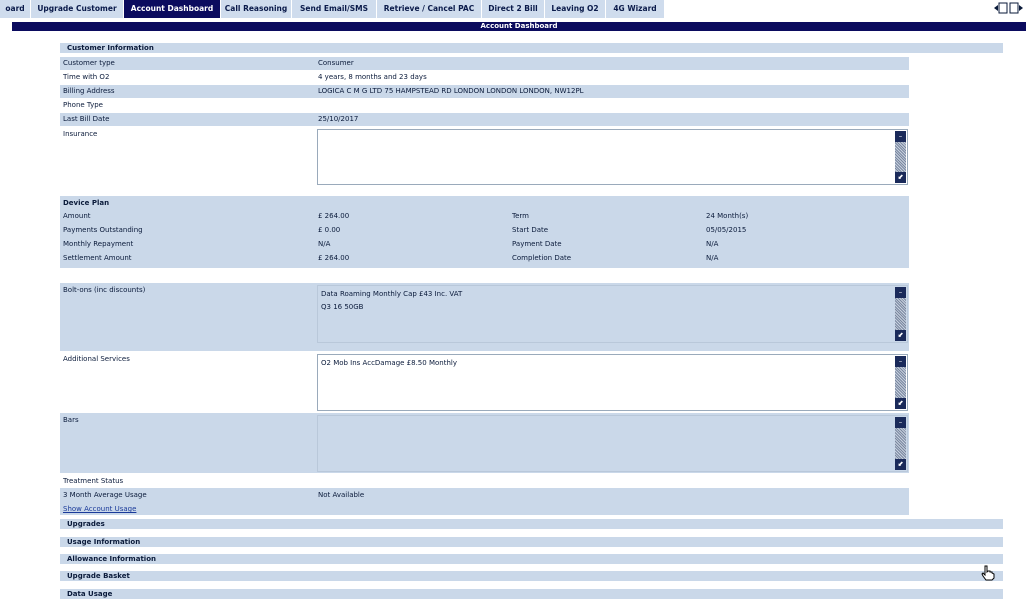  I want to click on row-customer-type: Customer type Consumer, so click(484, 63).